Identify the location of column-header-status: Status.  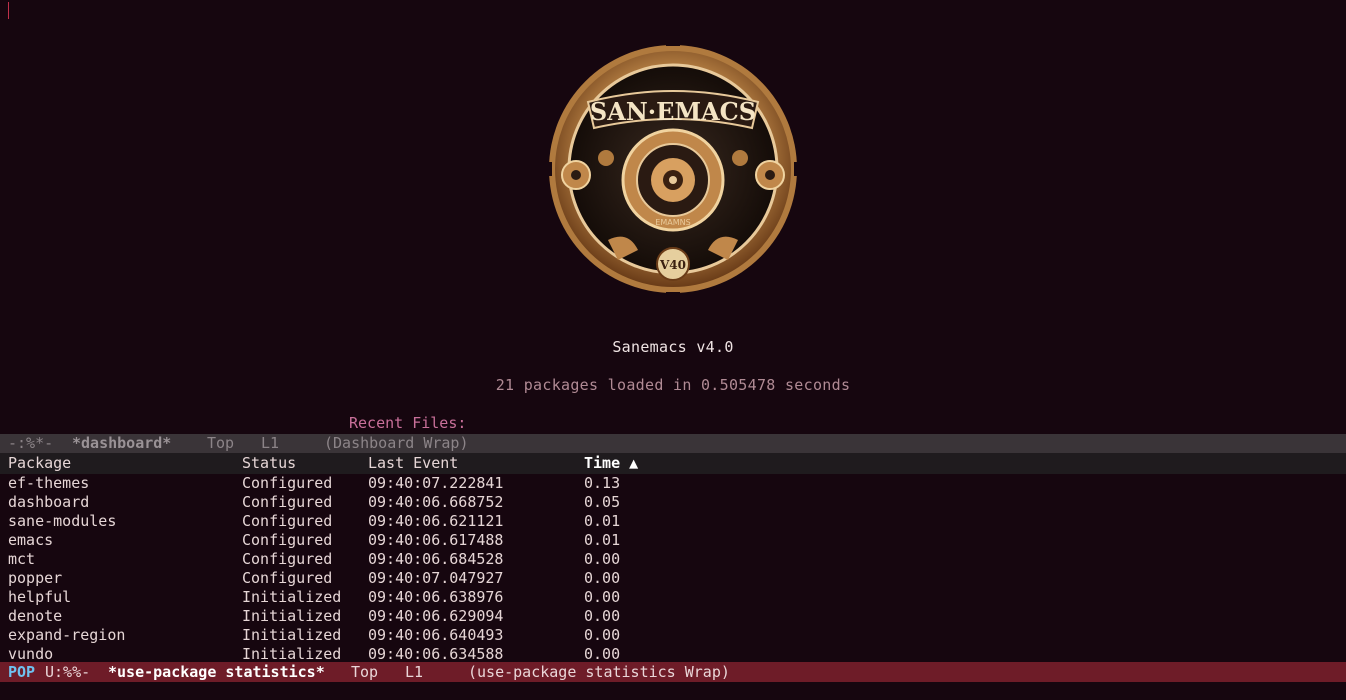
(269, 463).